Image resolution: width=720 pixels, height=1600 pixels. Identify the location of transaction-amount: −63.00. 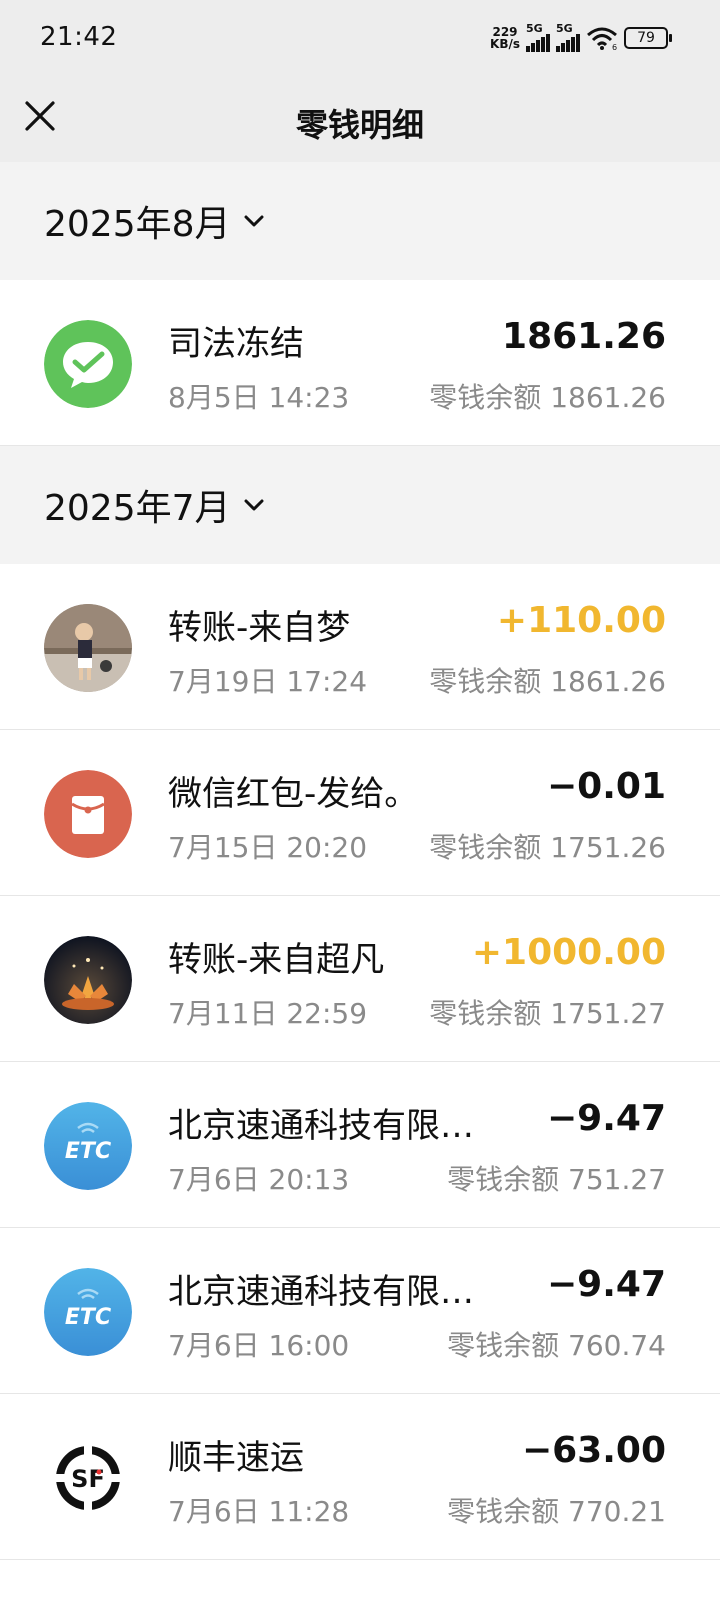
(593, 1450).